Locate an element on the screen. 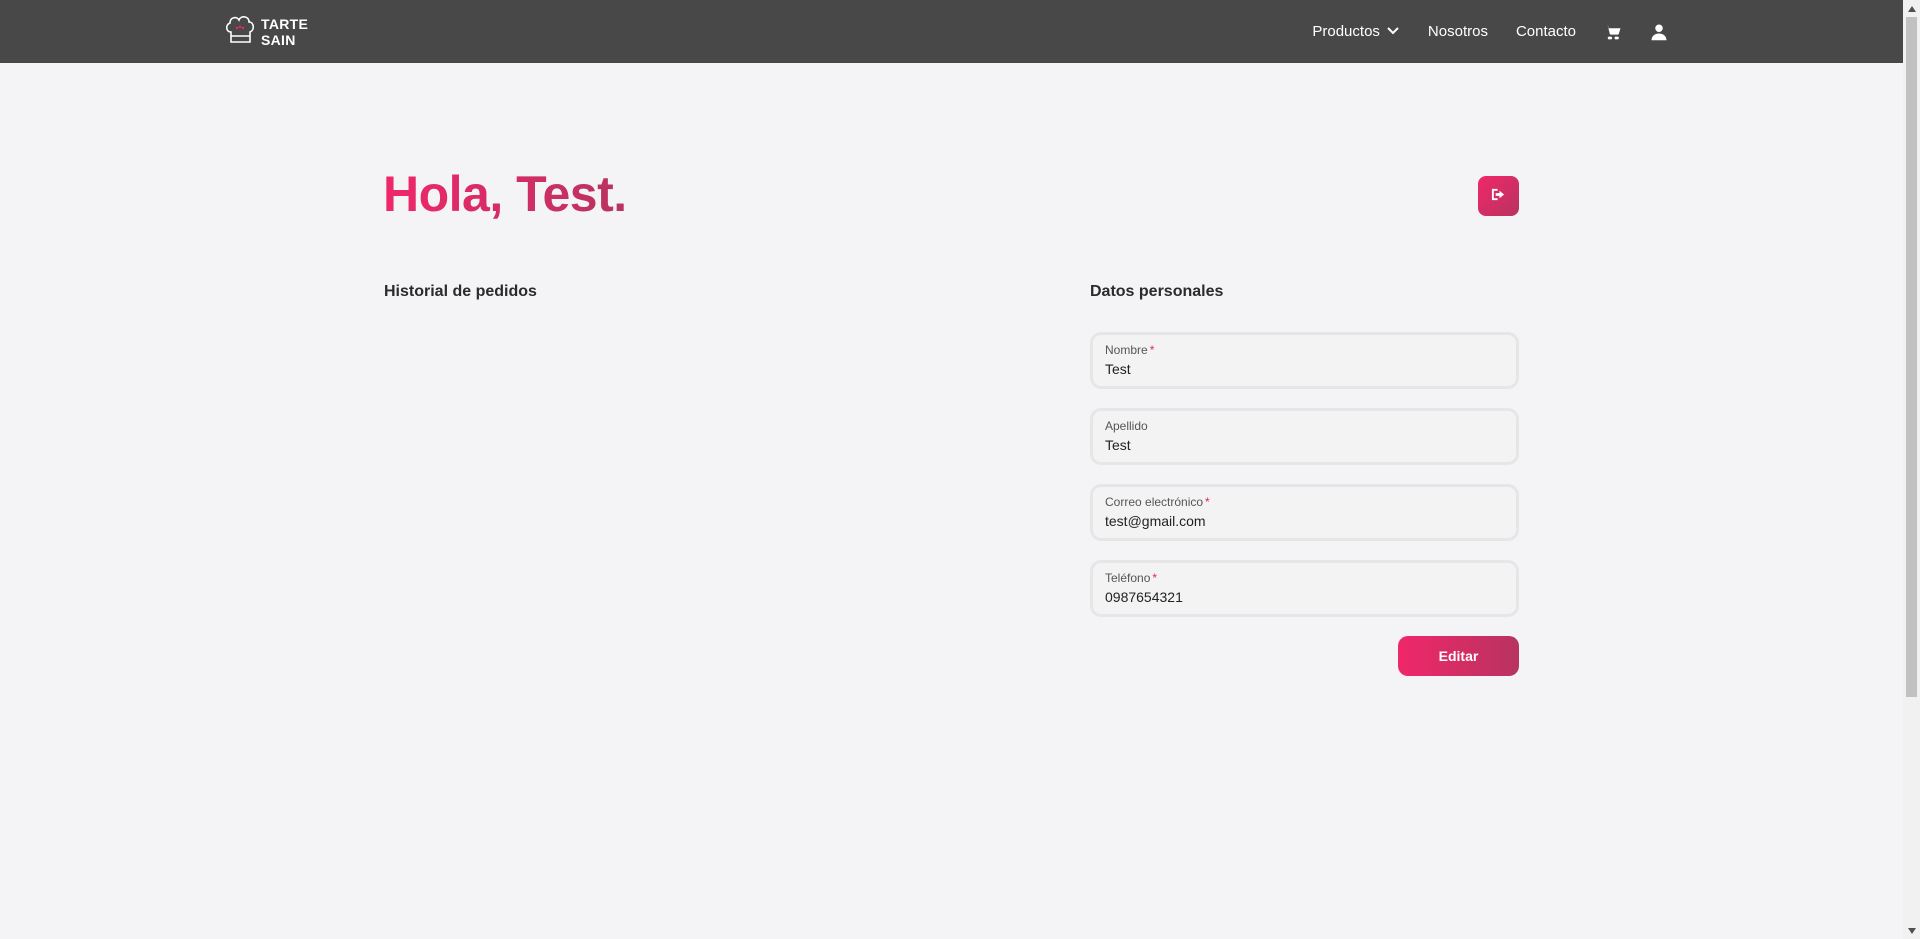  logo-line-2: SAIN is located at coordinates (278, 39).